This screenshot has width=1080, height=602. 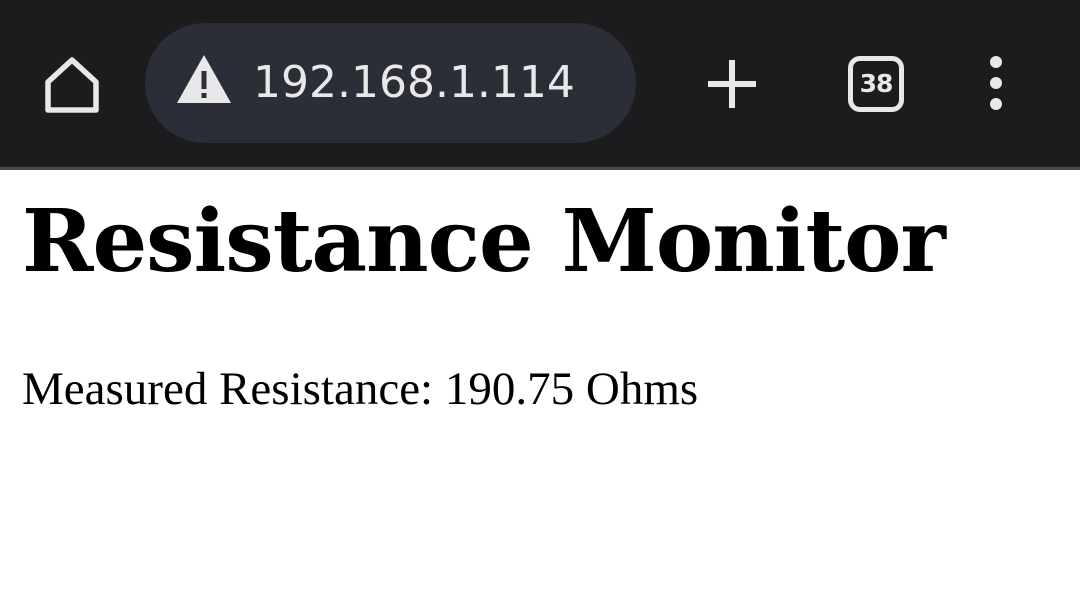 What do you see at coordinates (642, 389) in the screenshot?
I see `measurement-unit: Ohms` at bounding box center [642, 389].